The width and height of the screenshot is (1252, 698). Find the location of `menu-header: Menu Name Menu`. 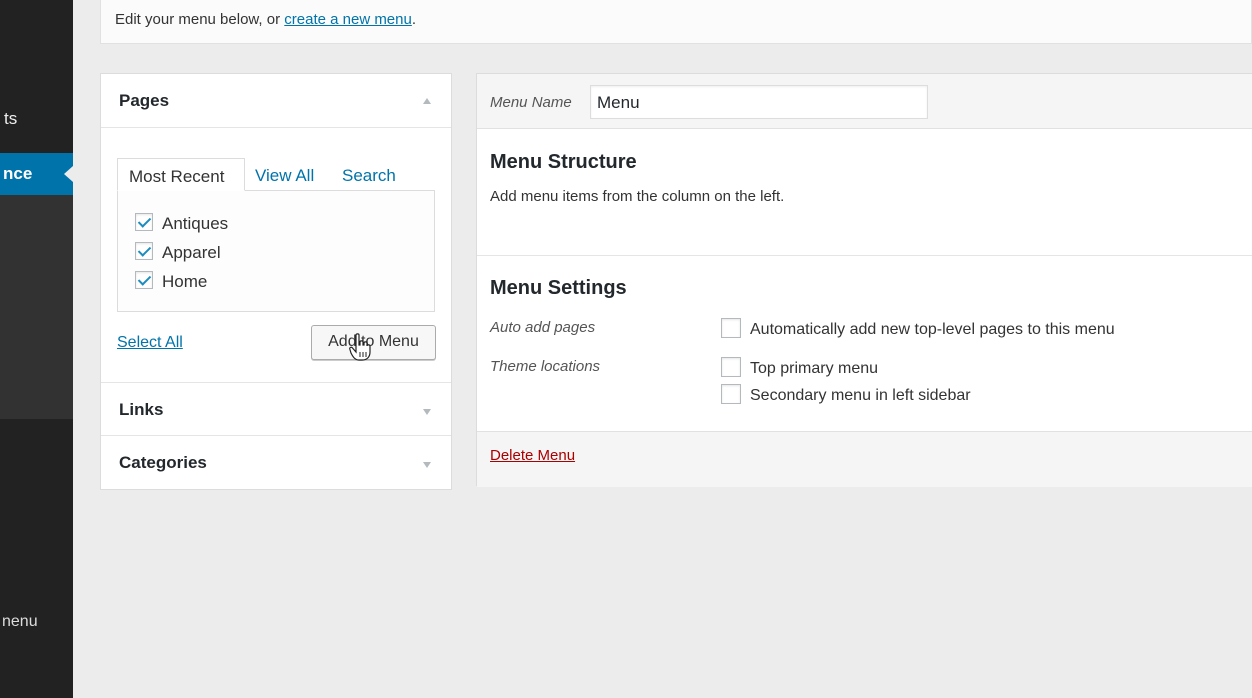

menu-header: Menu Name Menu is located at coordinates (864, 101).